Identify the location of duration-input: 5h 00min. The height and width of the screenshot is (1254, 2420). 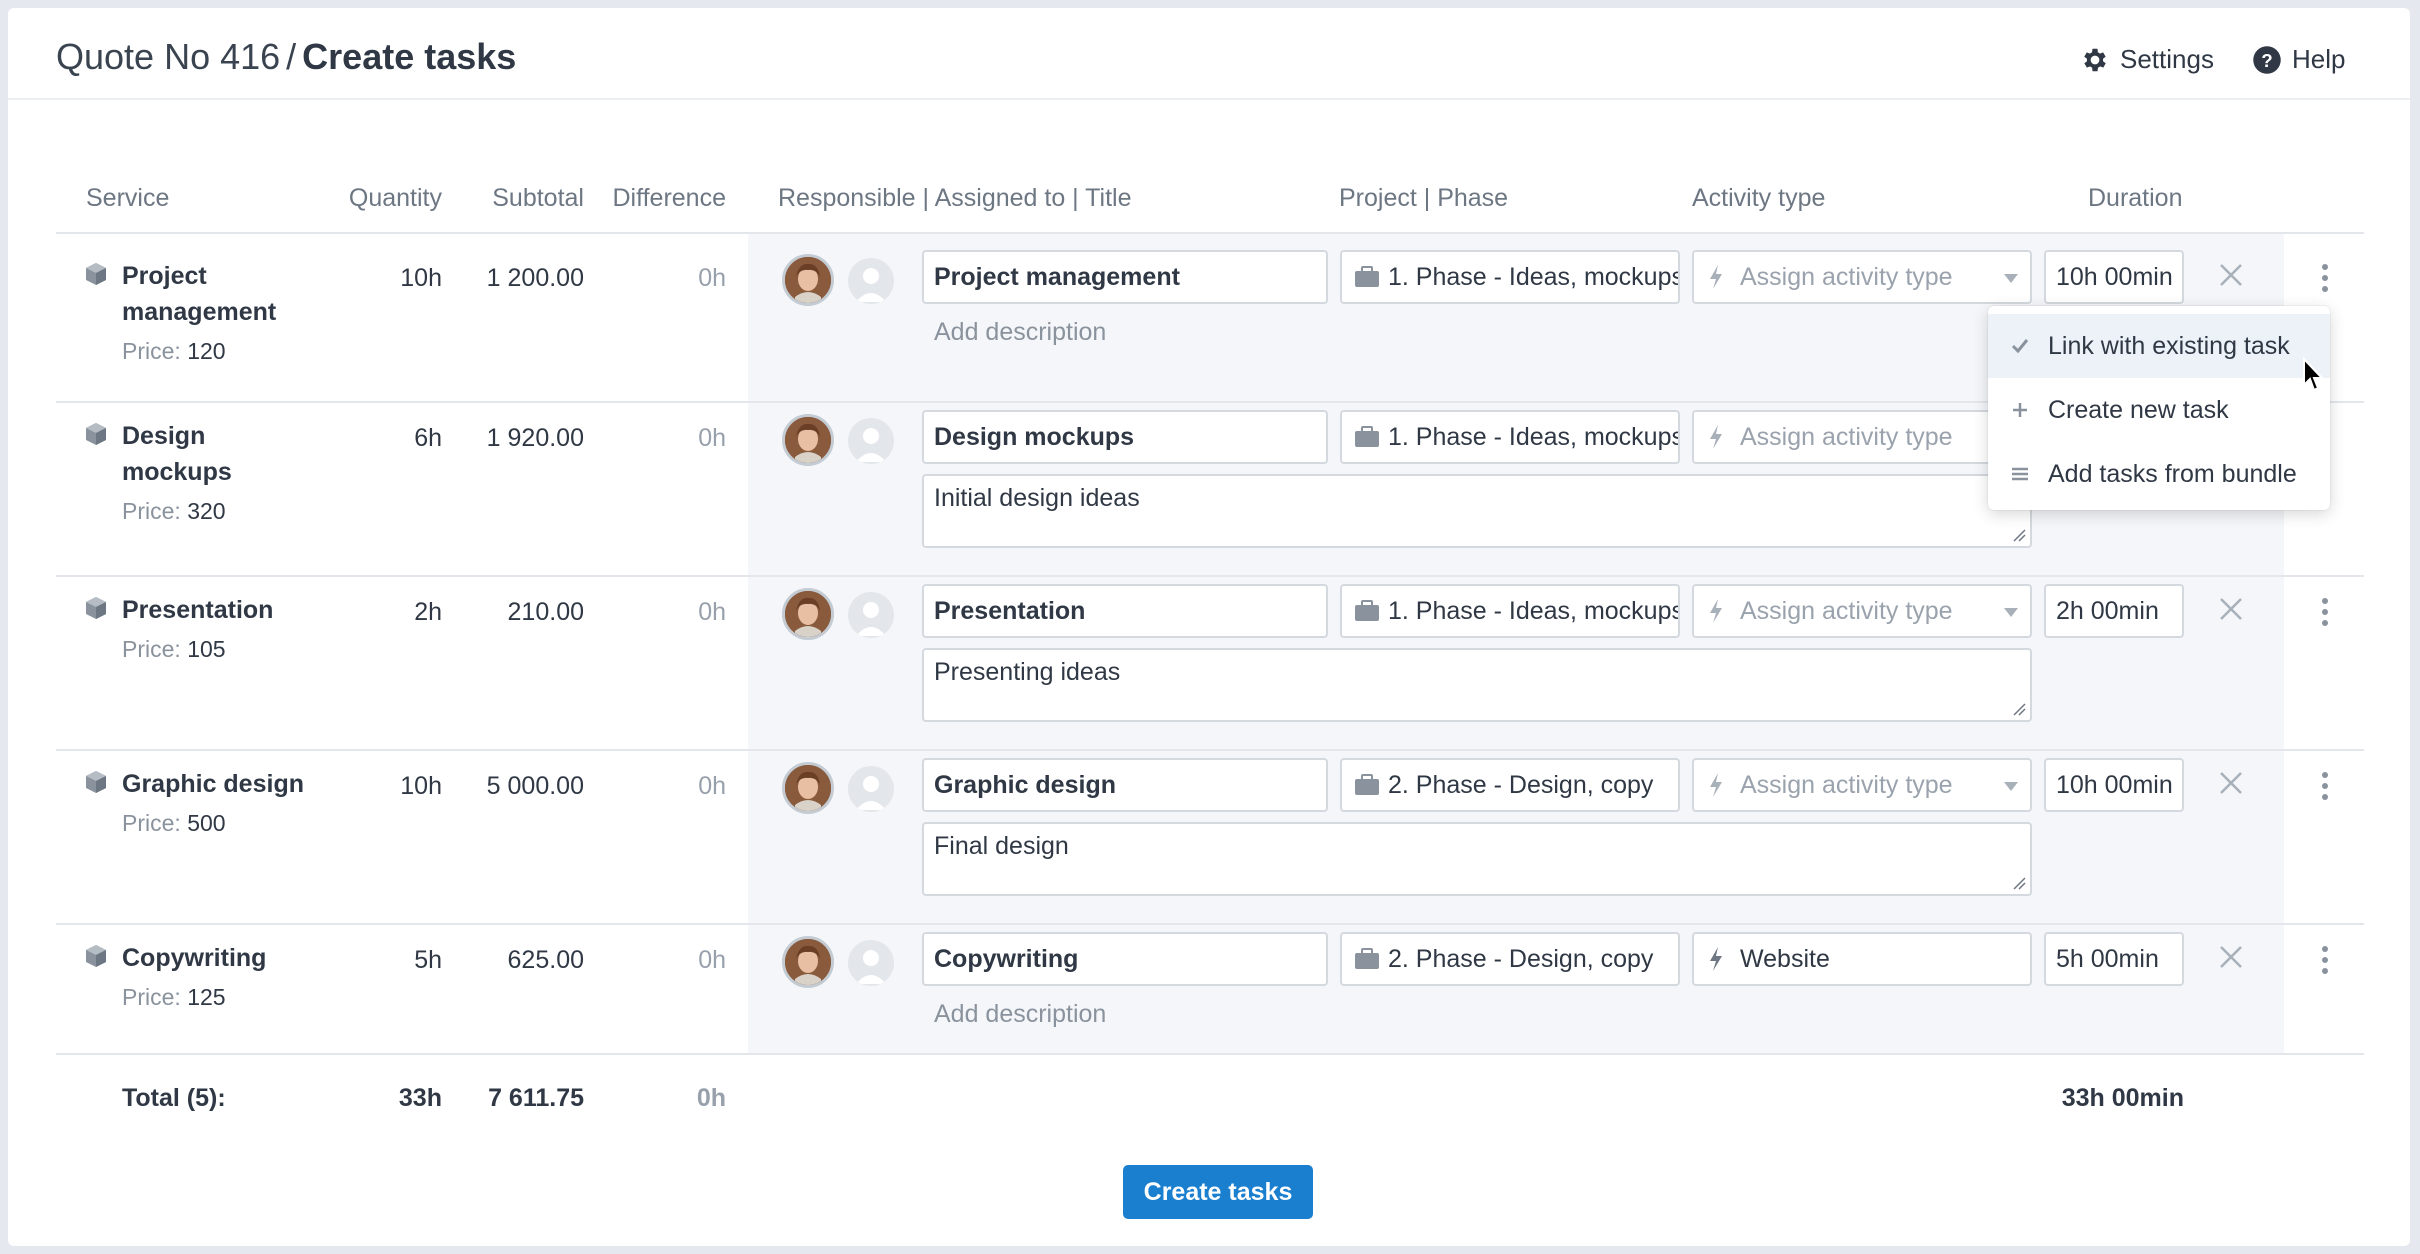
(2114, 959).